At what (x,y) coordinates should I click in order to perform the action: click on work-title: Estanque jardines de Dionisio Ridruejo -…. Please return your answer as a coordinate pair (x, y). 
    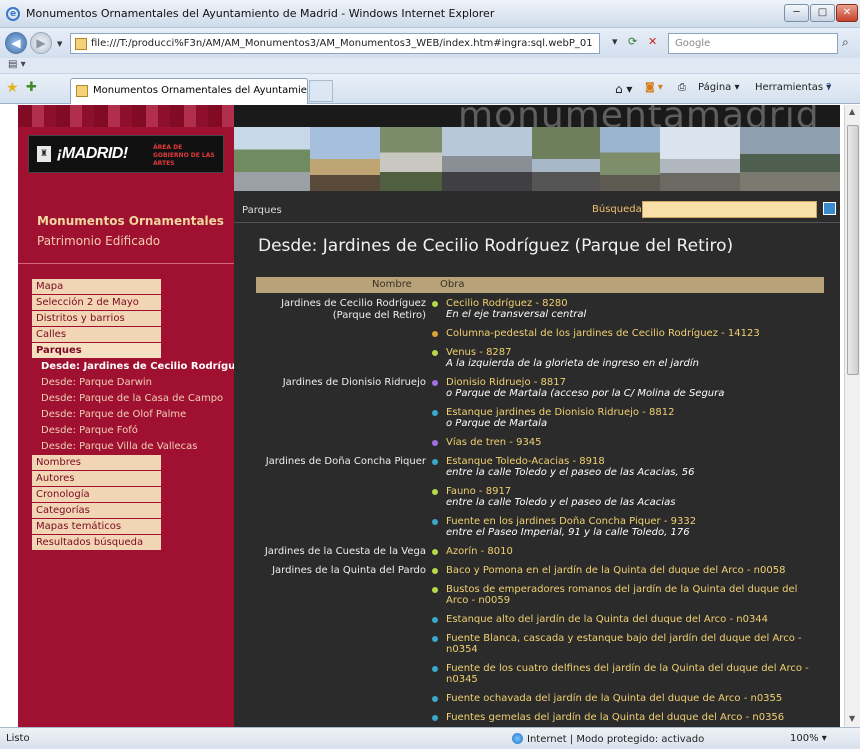
    Looking at the image, I should click on (634, 412).